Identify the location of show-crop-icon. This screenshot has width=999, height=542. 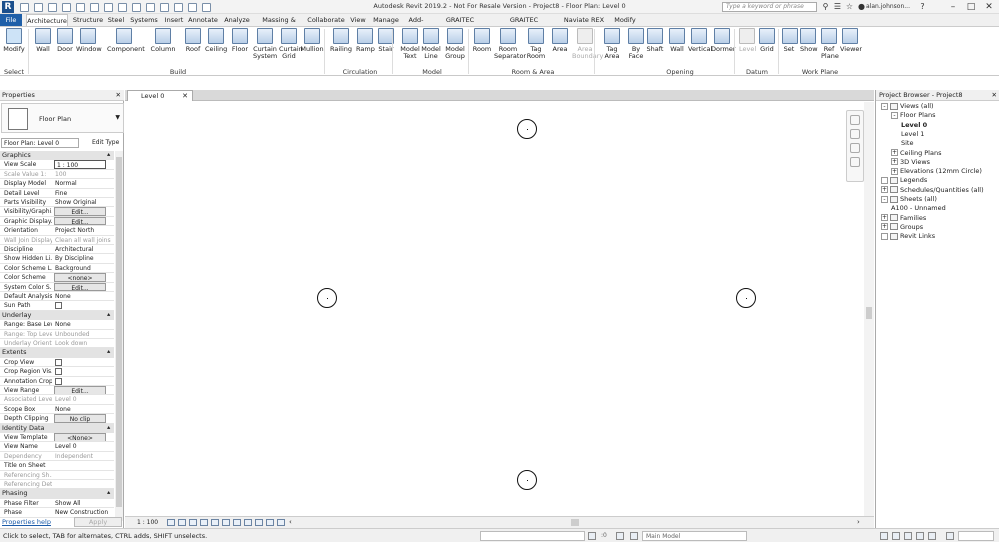
(226, 522).